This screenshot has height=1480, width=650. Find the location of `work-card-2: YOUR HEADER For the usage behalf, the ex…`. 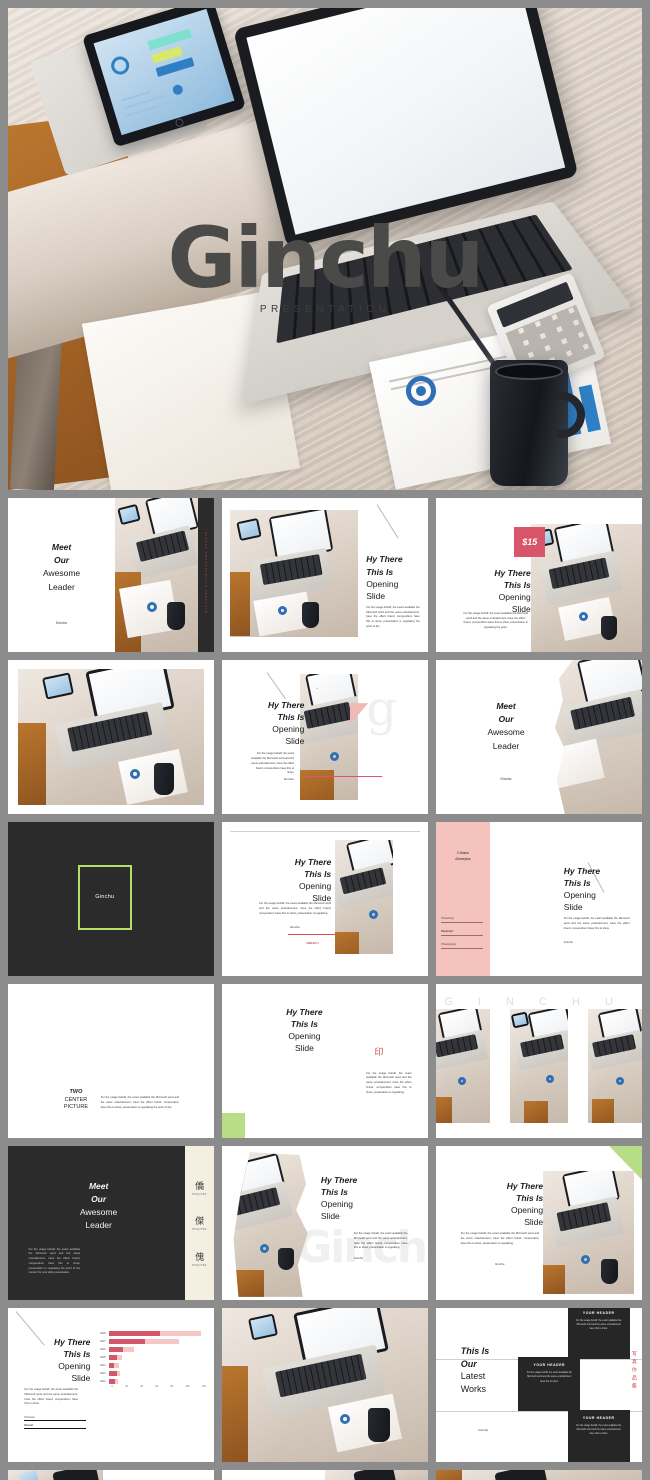

work-card-2: YOUR HEADER For the usage behalf, the ex… is located at coordinates (549, 1384).